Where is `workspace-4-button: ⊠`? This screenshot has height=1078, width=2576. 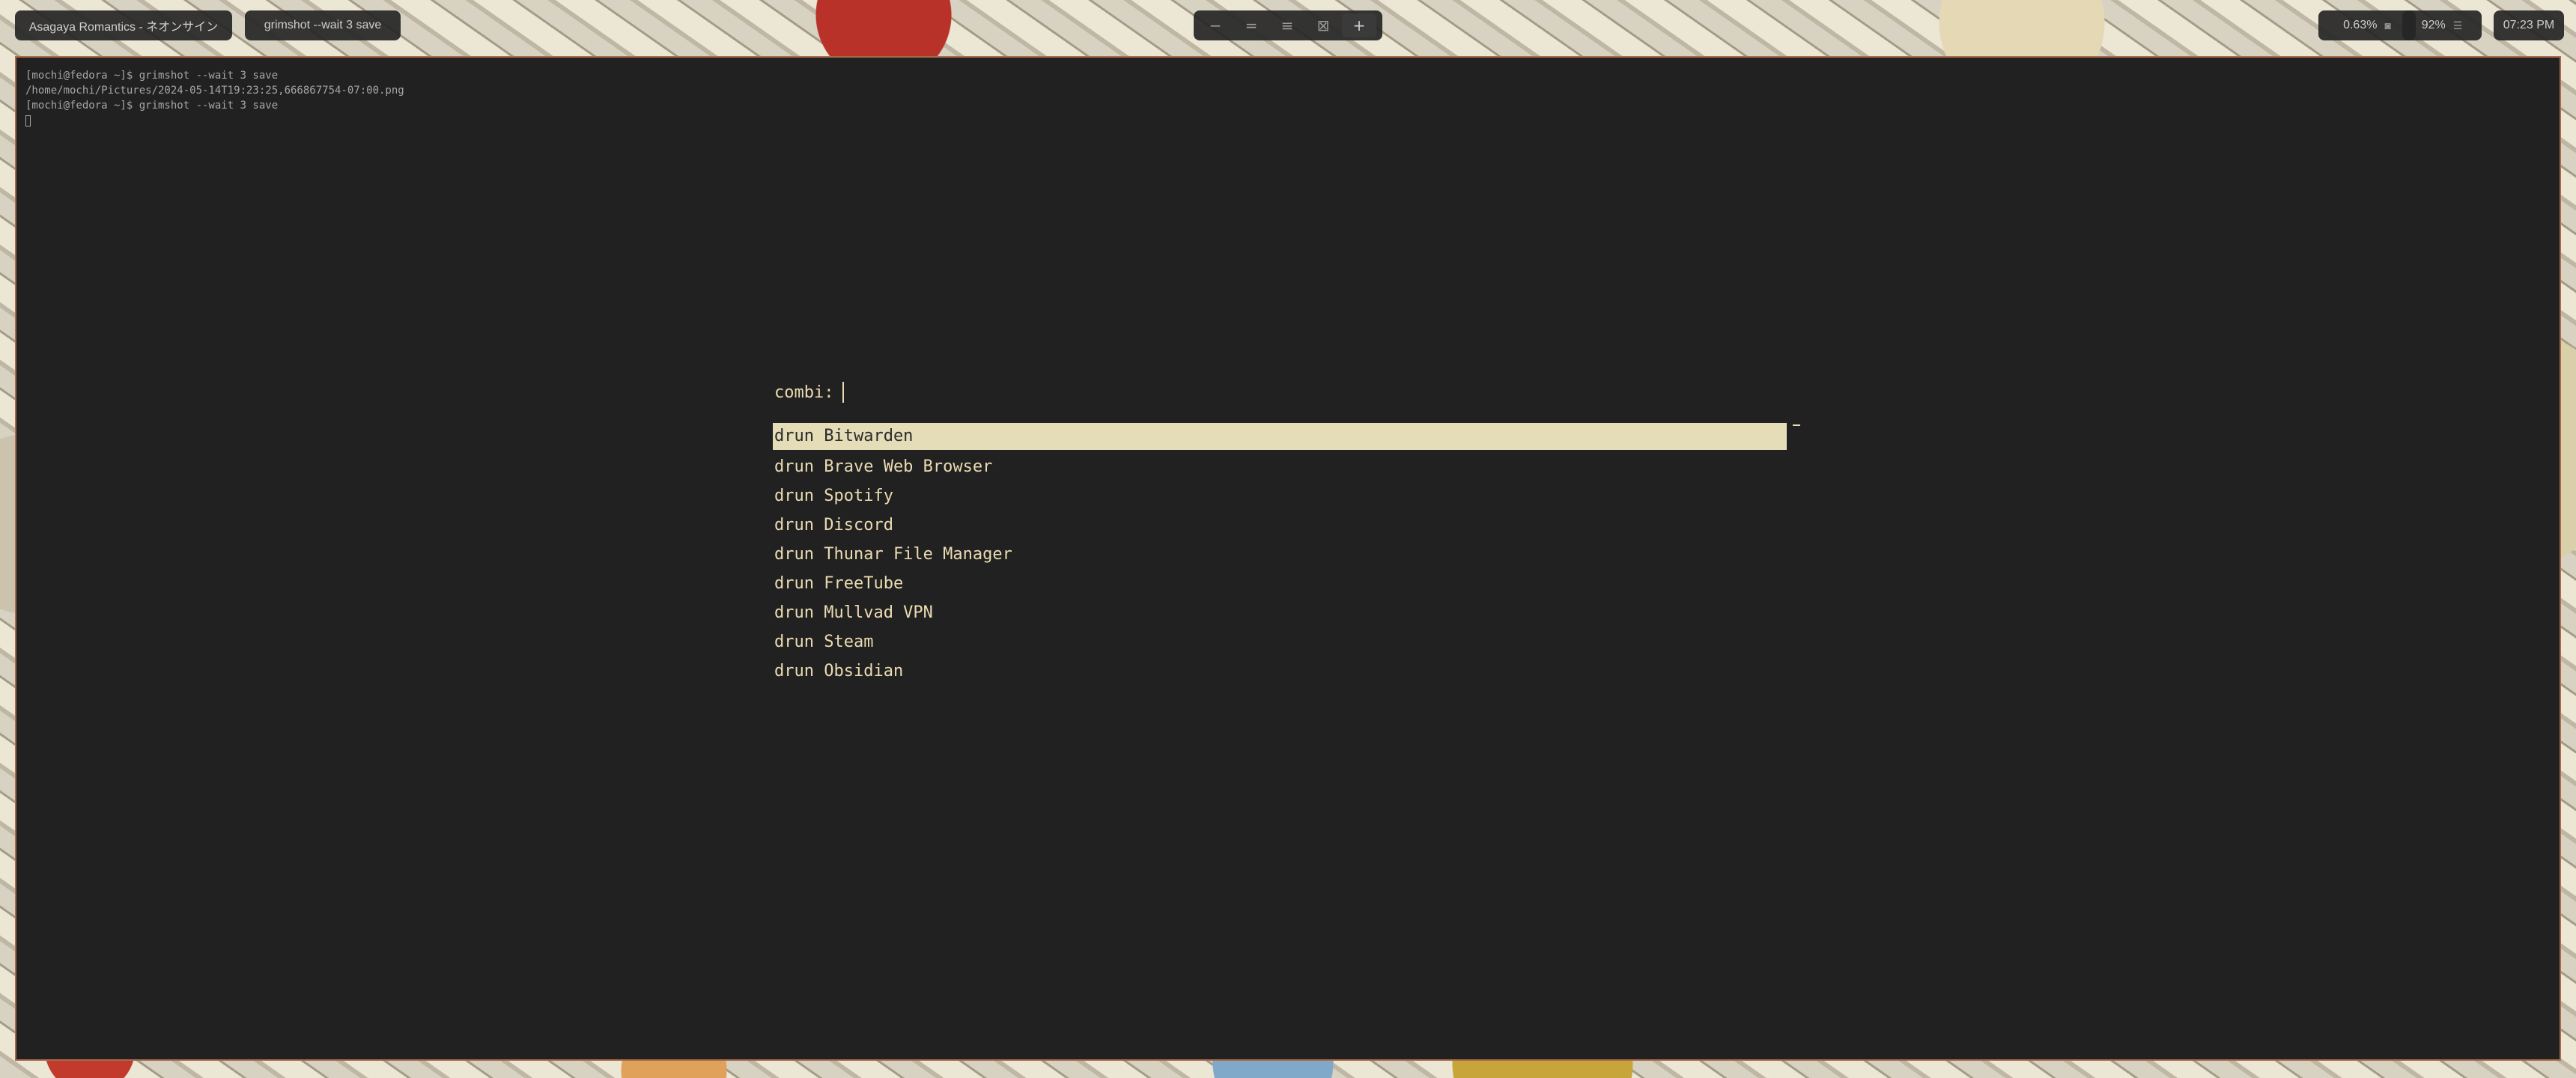
workspace-4-button: ⊠ is located at coordinates (1323, 25).